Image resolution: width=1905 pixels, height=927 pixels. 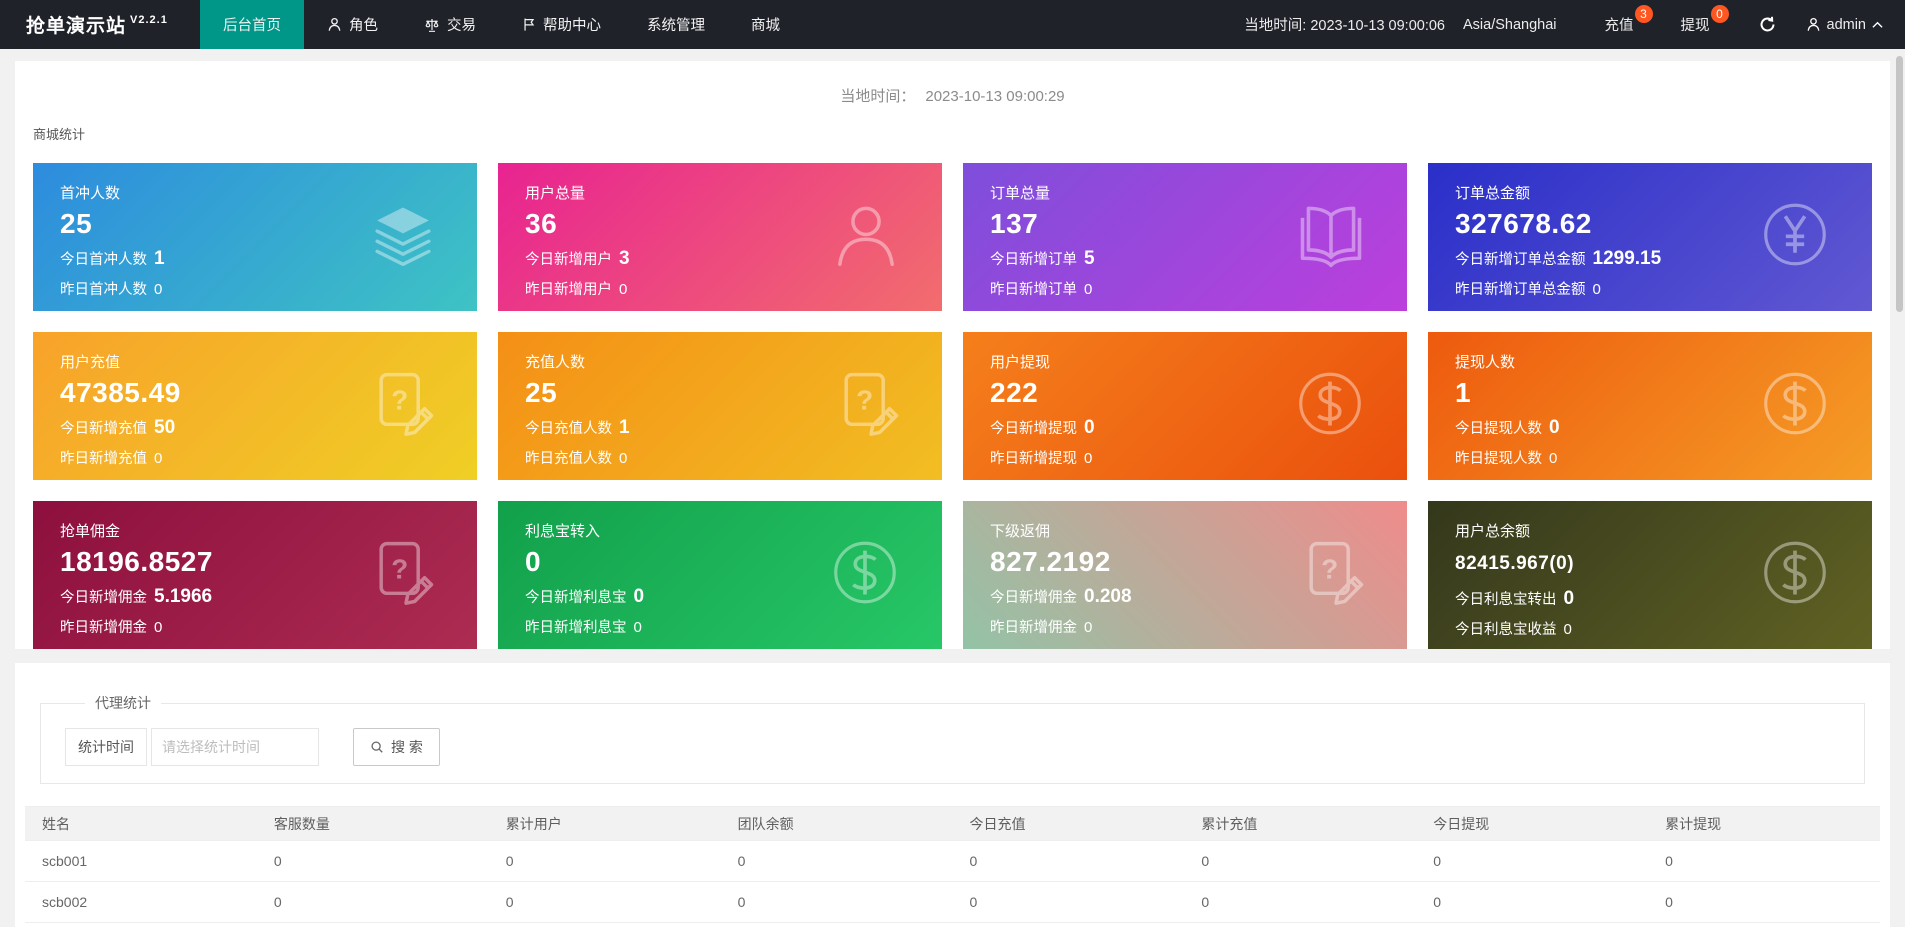 What do you see at coordinates (165, 427) in the screenshot?
I see `subline-value: 50` at bounding box center [165, 427].